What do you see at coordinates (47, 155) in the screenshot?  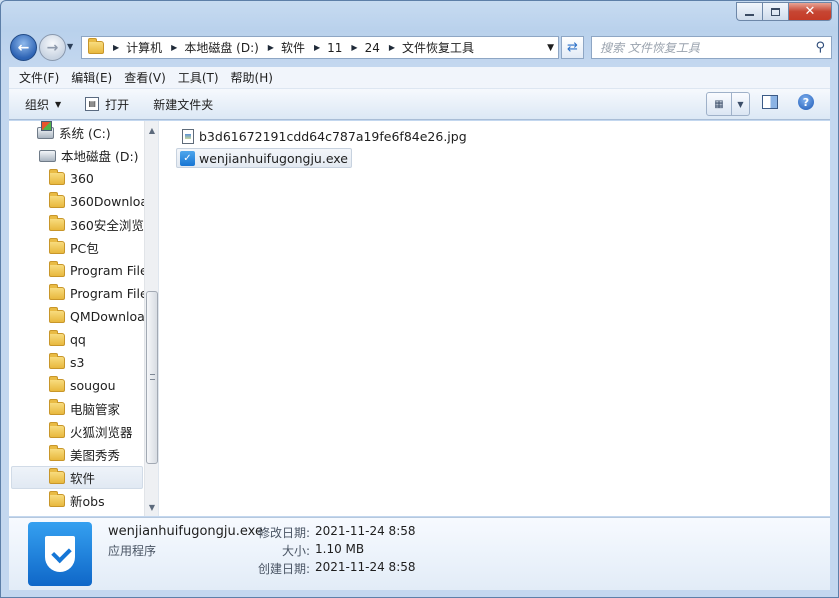 I see `drive-icon` at bounding box center [47, 155].